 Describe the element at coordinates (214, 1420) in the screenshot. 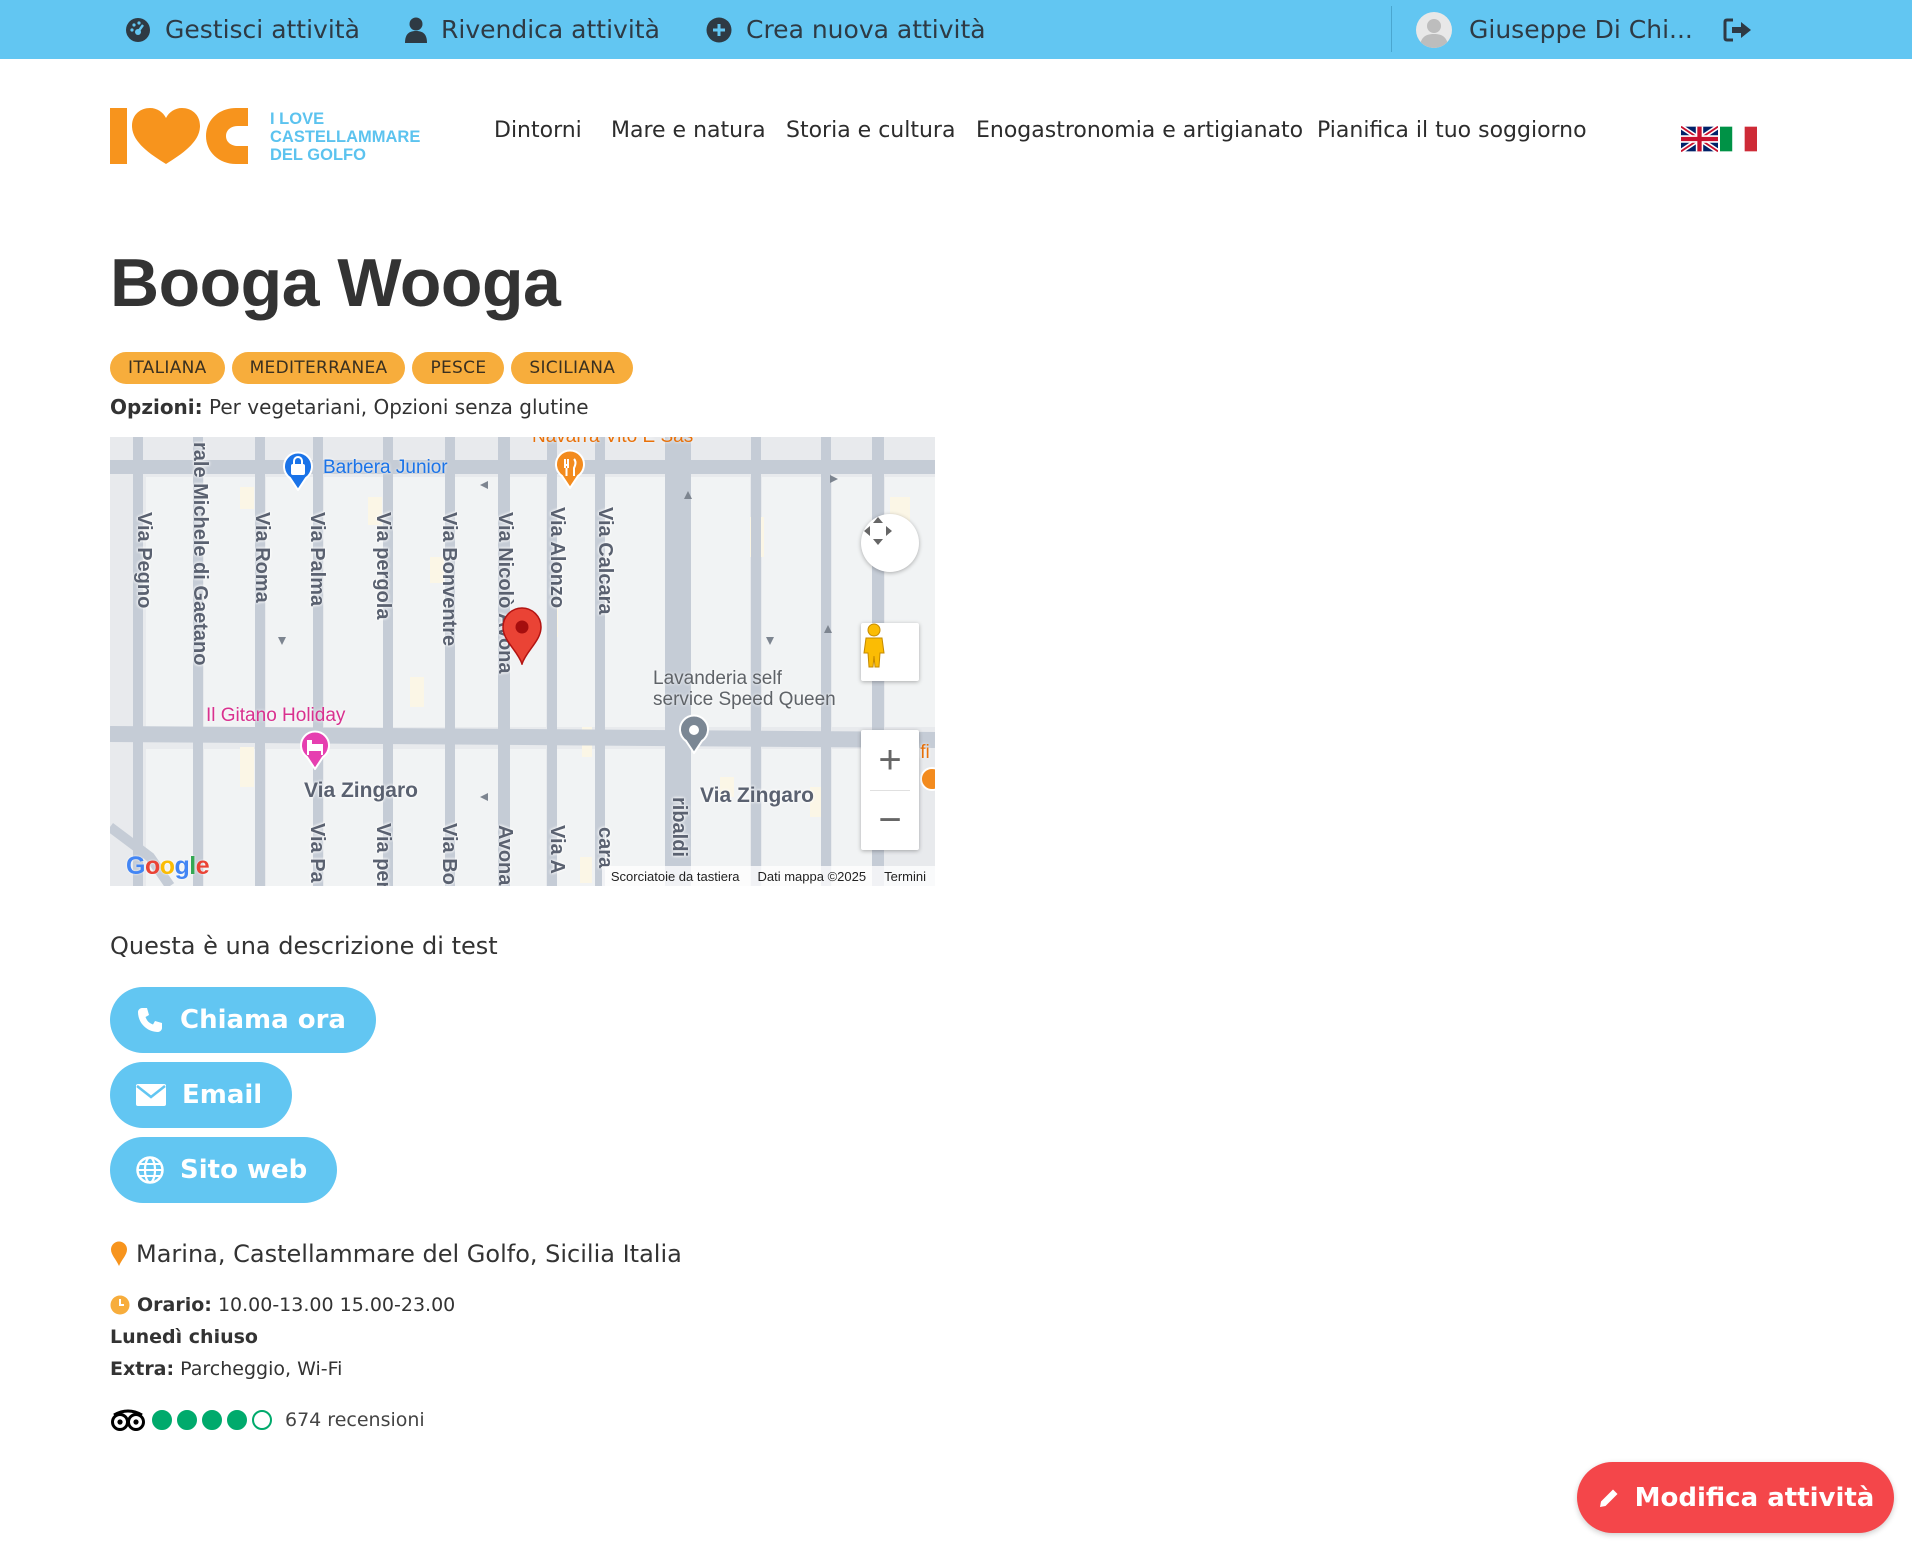

I see `rating-bubbles` at that location.